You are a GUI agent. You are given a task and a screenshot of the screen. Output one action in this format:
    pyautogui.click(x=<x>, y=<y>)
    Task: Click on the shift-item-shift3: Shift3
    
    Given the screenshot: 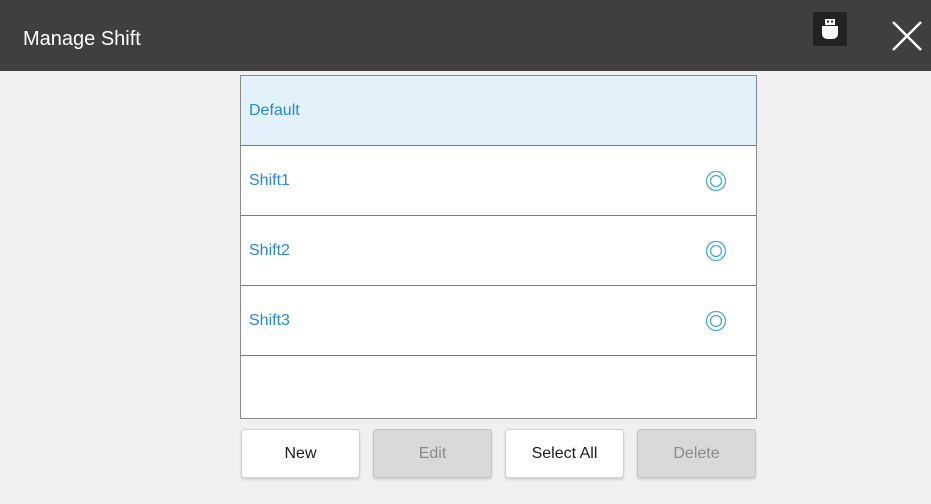 What is the action you would take?
    pyautogui.click(x=498, y=321)
    